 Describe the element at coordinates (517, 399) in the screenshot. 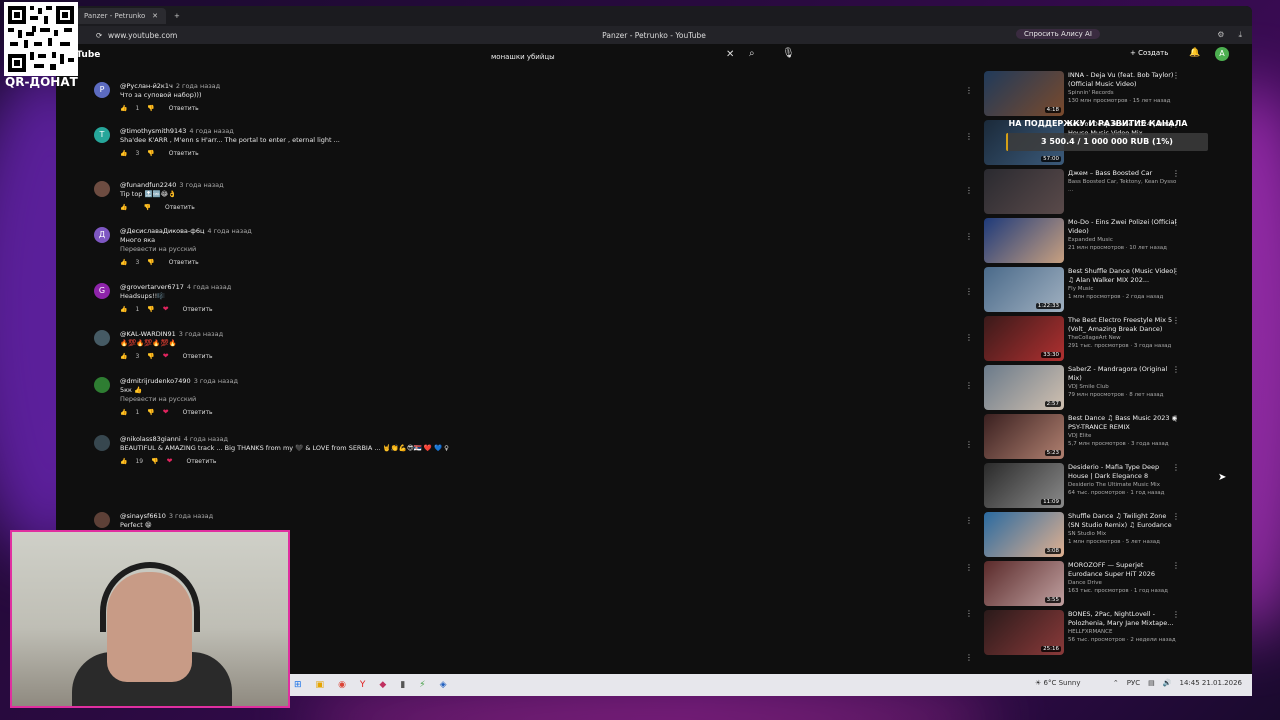

I see `translate-link: Перевести на русский` at that location.